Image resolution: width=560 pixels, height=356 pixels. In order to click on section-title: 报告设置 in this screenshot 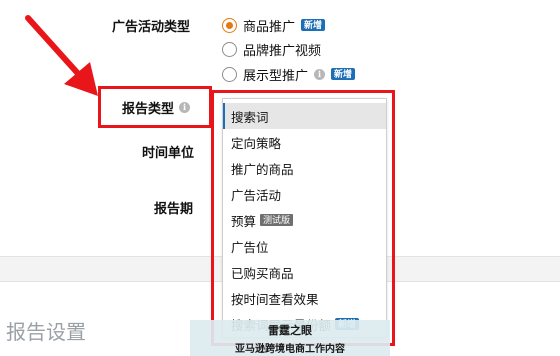, I will do `click(46, 333)`.